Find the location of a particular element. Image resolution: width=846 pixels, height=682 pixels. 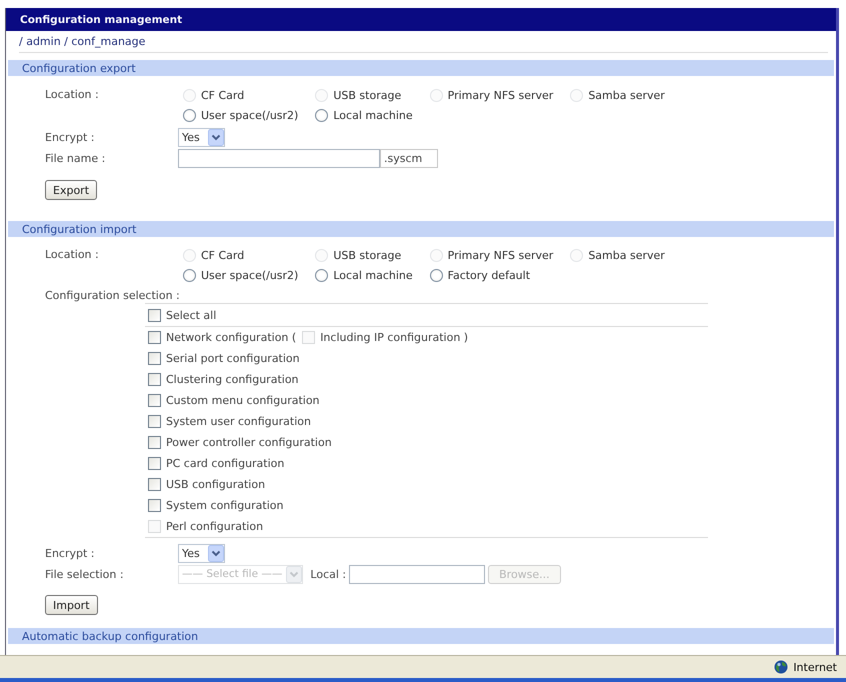

checkbox-label: Perl configuration is located at coordinates (215, 526).